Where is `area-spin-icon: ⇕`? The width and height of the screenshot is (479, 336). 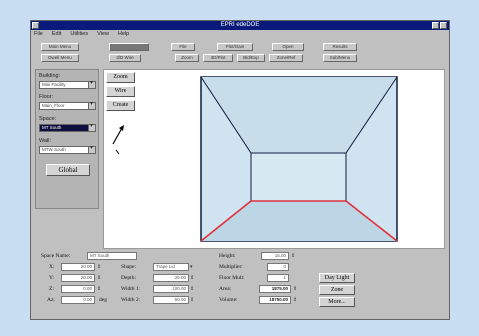
area-spin-icon: ⇕ is located at coordinates (295, 289).